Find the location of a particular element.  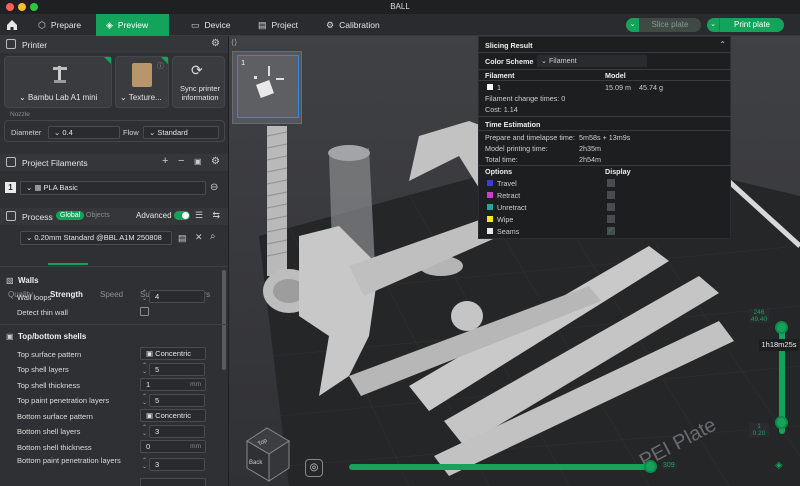

remove-filament-icon: ⊖ is located at coordinates (214, 187).